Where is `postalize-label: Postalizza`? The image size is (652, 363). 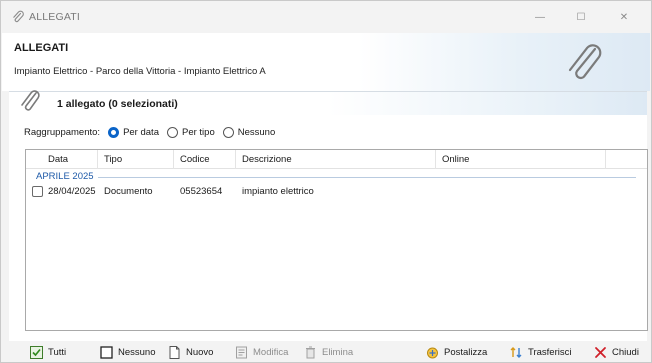
postalize-label: Postalizza is located at coordinates (466, 352).